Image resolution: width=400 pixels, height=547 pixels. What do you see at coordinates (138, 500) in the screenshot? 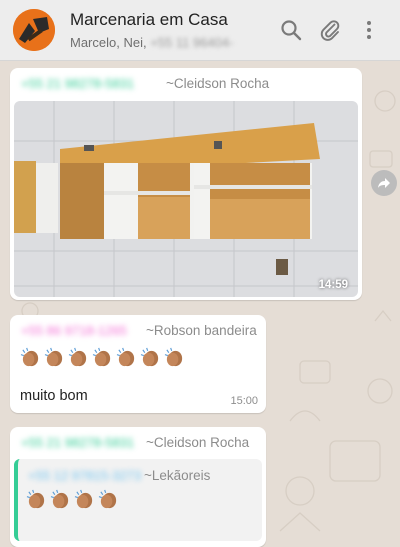
I see `quoted-message: +55 12 97815-3273 ~Lekãoreis` at bounding box center [138, 500].